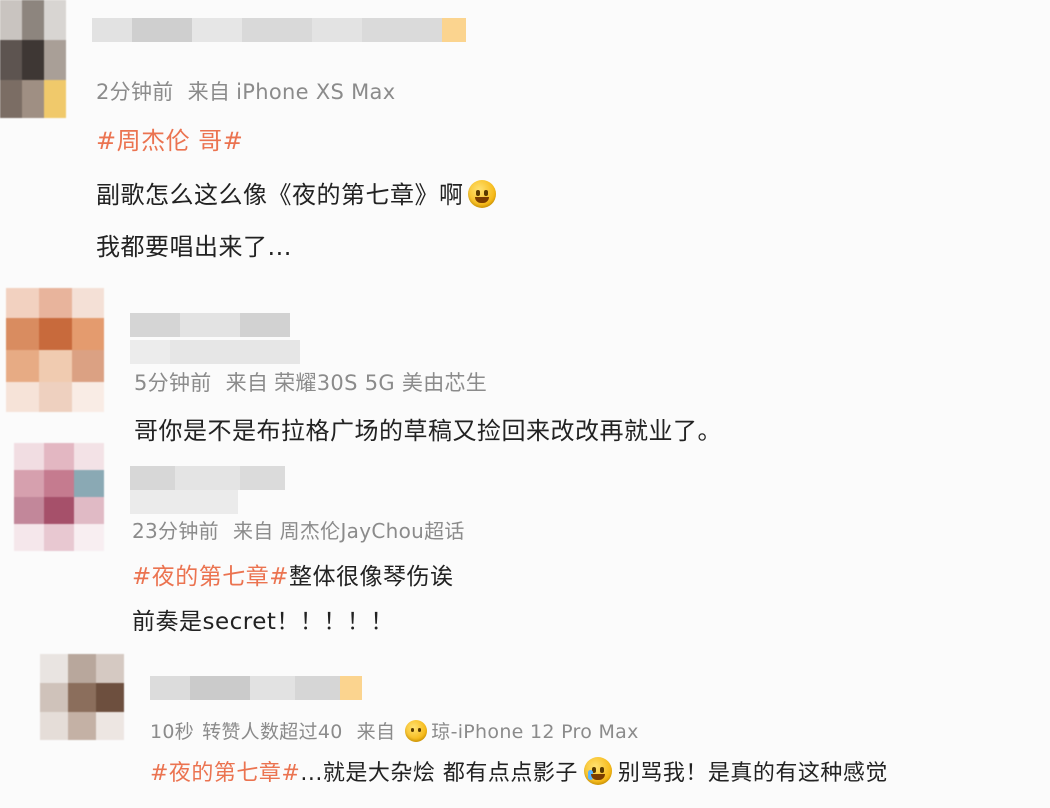 The height and width of the screenshot is (808, 1050). What do you see at coordinates (173, 383) in the screenshot?
I see `timestamp: 5分钟前` at bounding box center [173, 383].